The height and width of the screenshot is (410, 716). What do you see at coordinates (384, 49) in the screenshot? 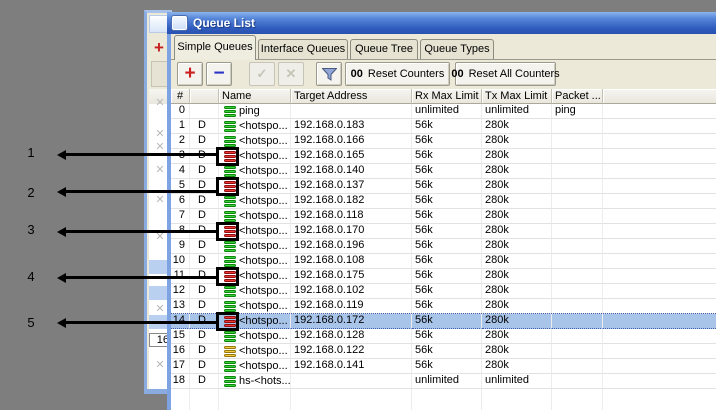
I see `tab-queue-tree: Queue Tree` at bounding box center [384, 49].